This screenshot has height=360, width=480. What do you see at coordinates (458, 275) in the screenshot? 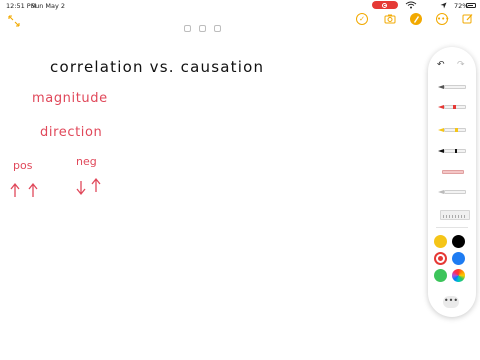
I see `color-wheel-icon` at bounding box center [458, 275].